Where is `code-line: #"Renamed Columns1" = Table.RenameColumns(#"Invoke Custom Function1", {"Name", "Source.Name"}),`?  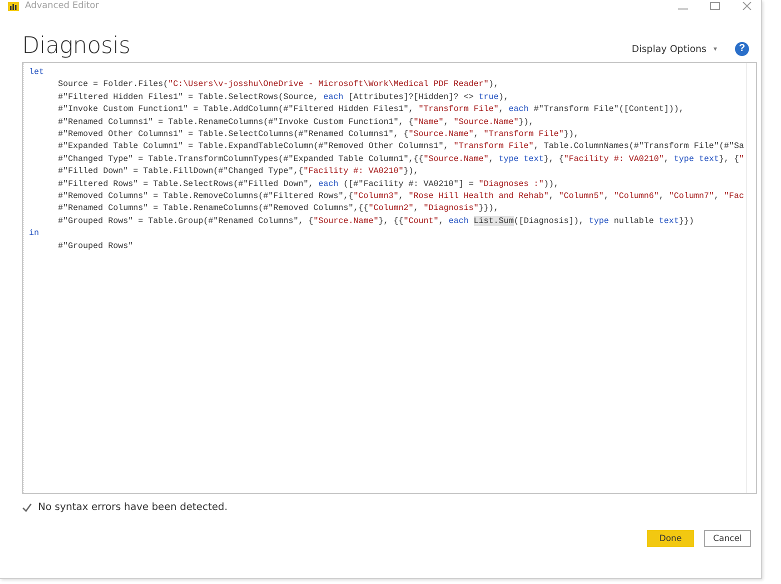
code-line: #"Renamed Columns1" = Table.RenameColumns(#"Invoke Custom Function1", {"Name", "Source.Name"}), is located at coordinates (295, 122).